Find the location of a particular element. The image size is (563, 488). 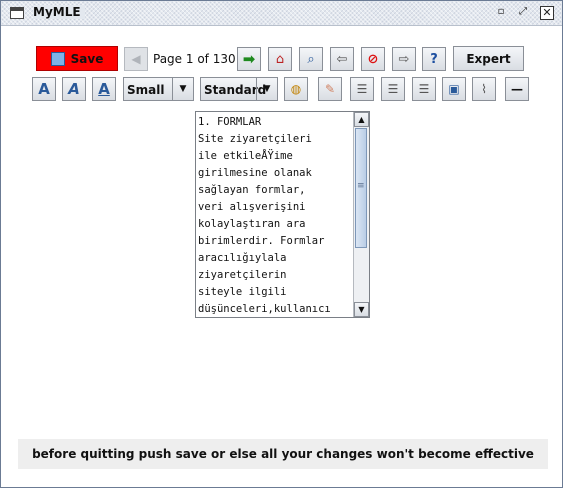

scroll-thumb is located at coordinates (361, 188).